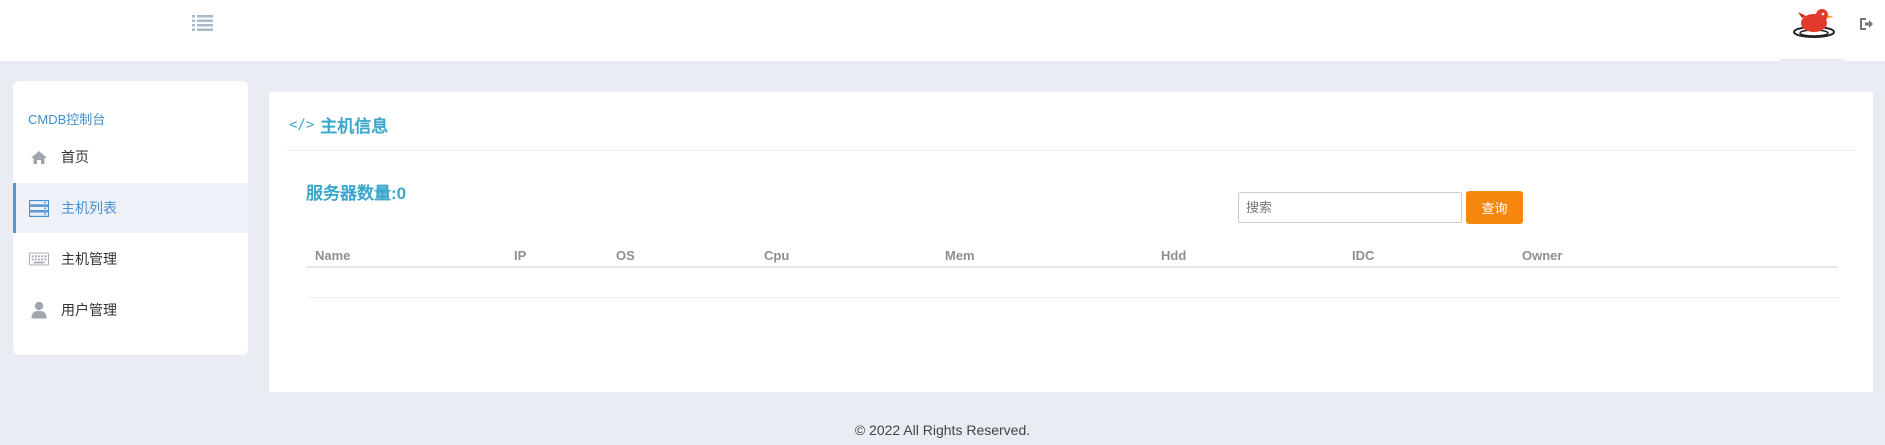 This screenshot has height=445, width=1885. Describe the element at coordinates (1073, 297) in the screenshot. I see `table-bottom-divider` at that location.